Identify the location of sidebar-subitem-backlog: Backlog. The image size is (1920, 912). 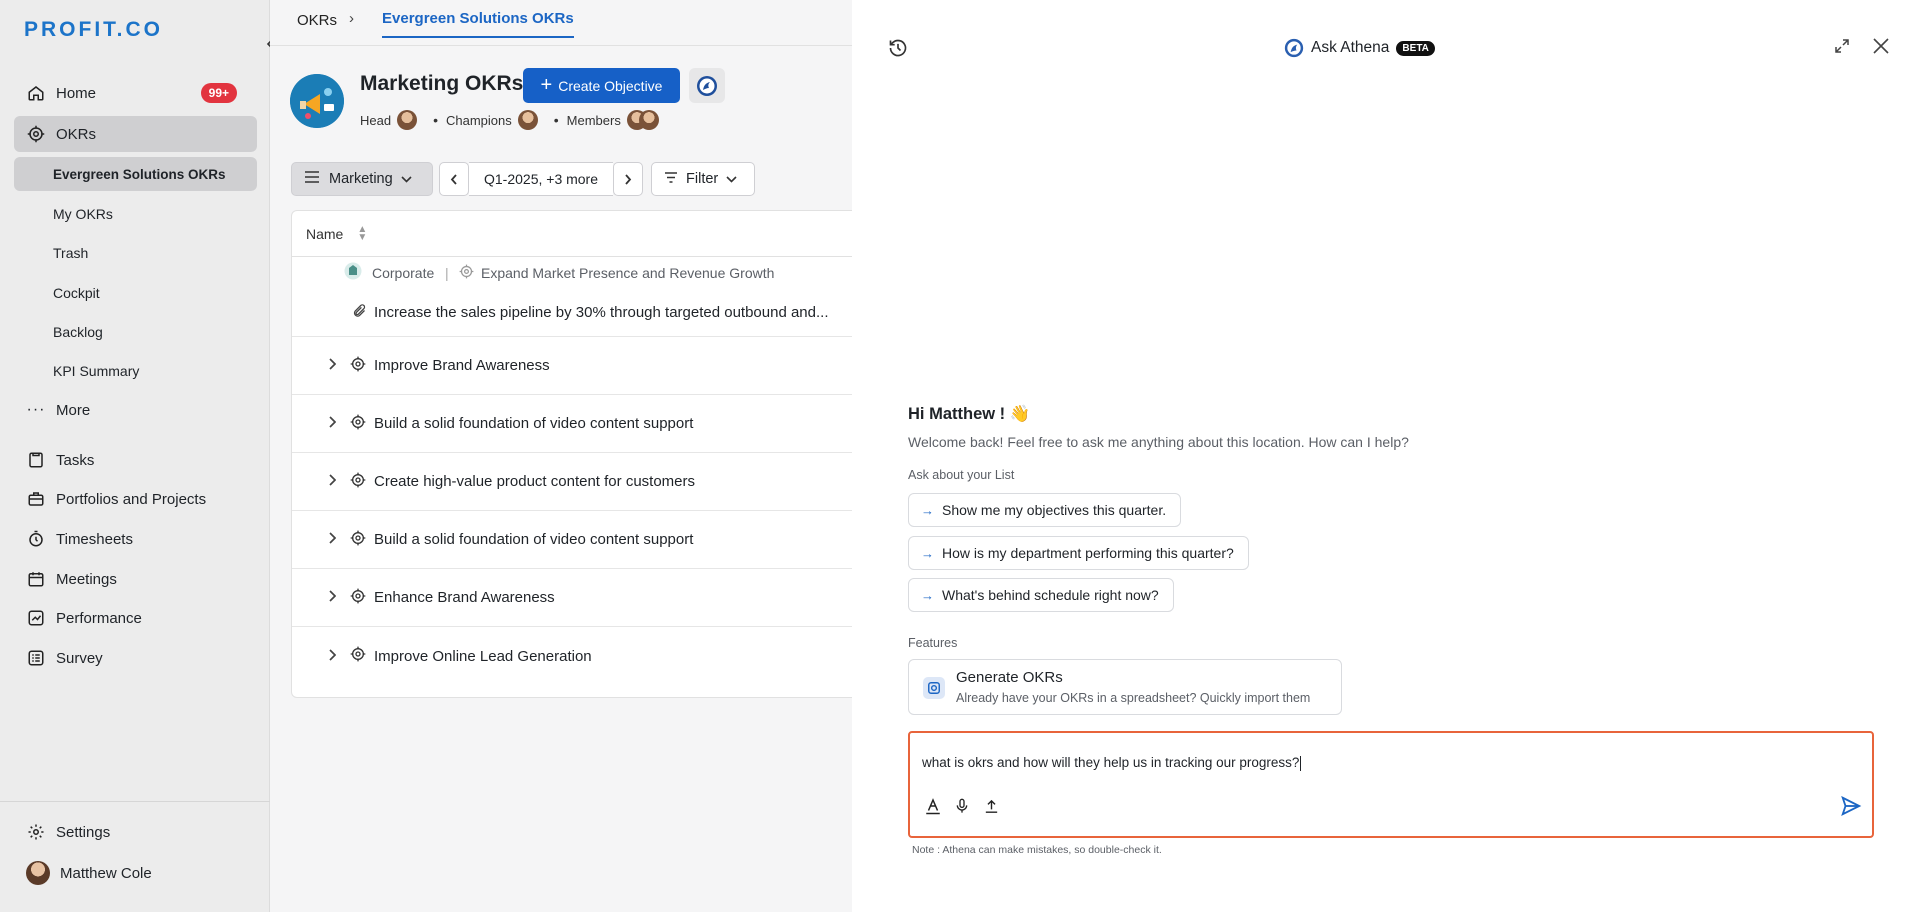
(135, 332).